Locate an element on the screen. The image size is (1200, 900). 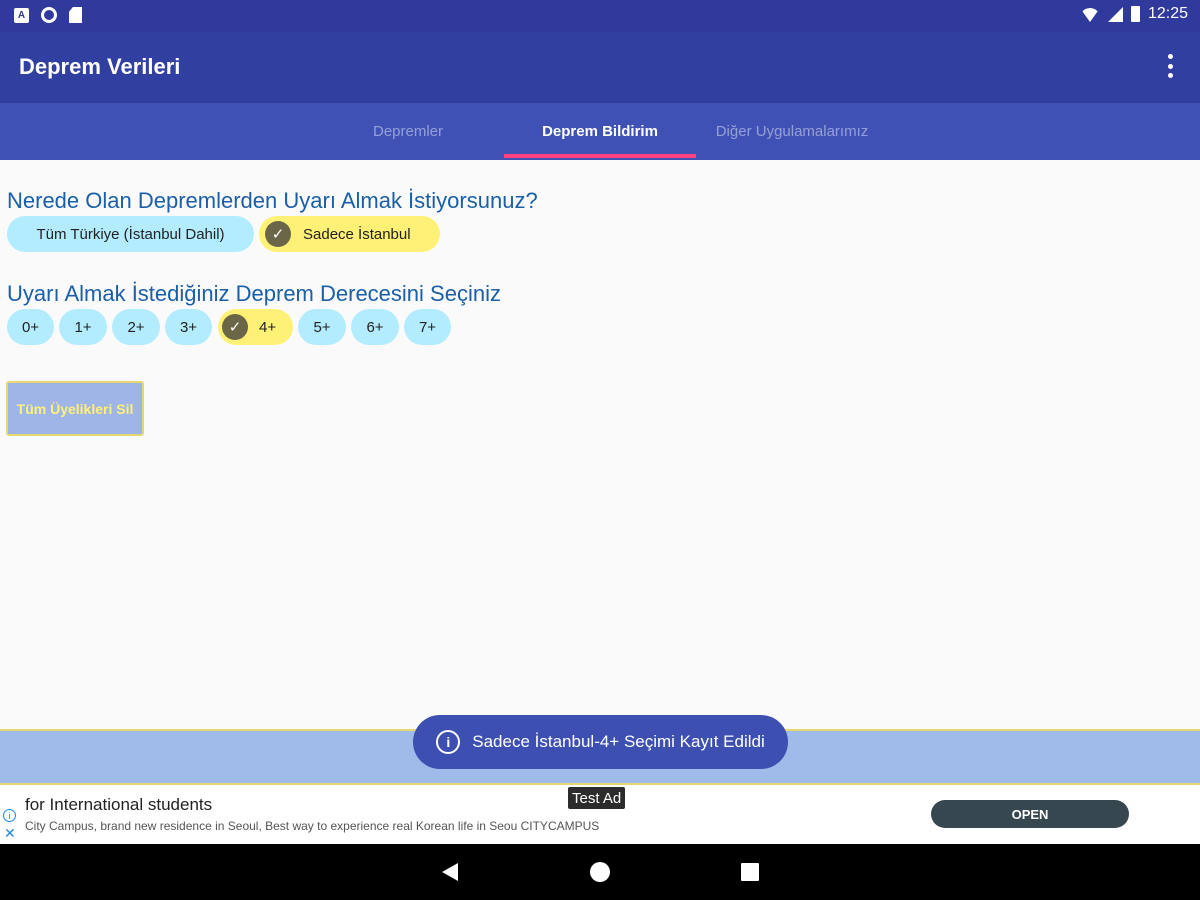
app-bar: Deprem Verileri is located at coordinates (600, 67).